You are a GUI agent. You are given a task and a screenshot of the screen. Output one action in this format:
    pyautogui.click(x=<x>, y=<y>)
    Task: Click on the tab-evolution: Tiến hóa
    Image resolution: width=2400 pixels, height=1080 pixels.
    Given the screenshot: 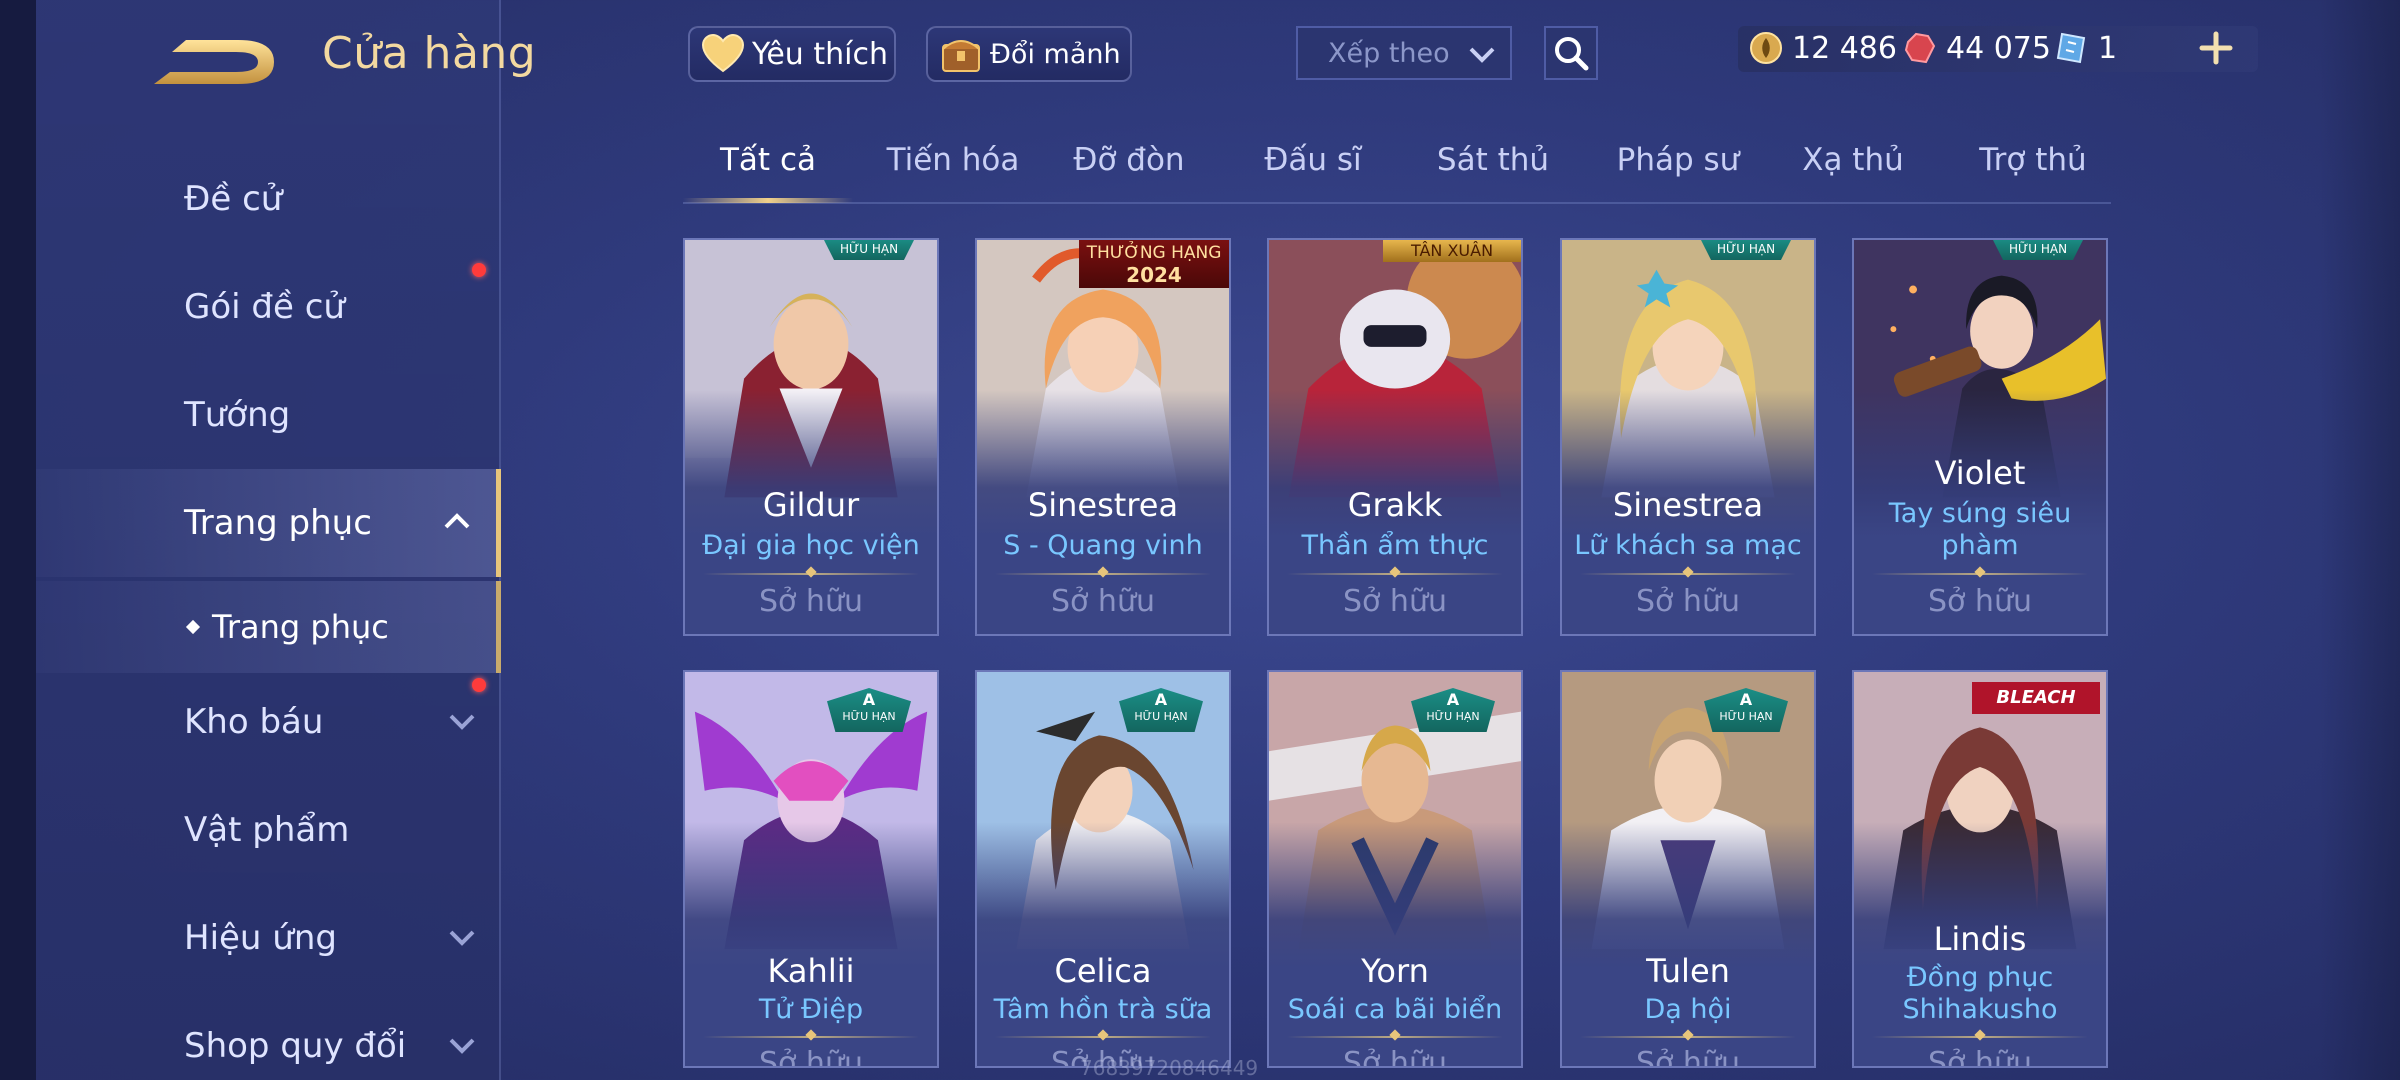 What is the action you would take?
    pyautogui.click(x=953, y=172)
    